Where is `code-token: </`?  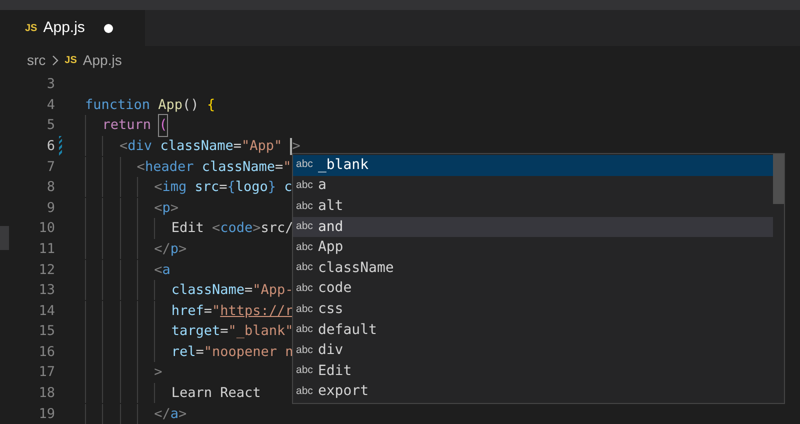
code-token: </ is located at coordinates (162, 249).